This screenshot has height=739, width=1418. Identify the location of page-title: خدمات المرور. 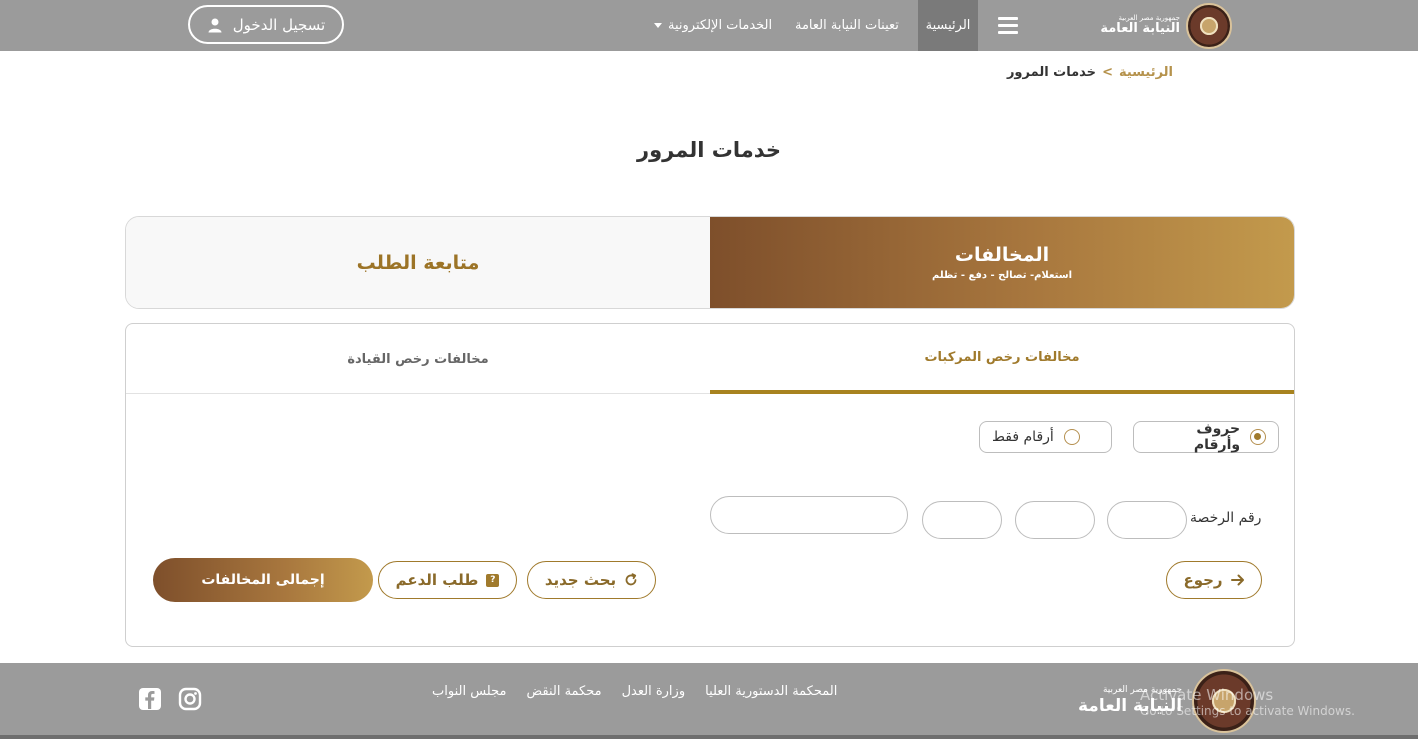
(709, 150).